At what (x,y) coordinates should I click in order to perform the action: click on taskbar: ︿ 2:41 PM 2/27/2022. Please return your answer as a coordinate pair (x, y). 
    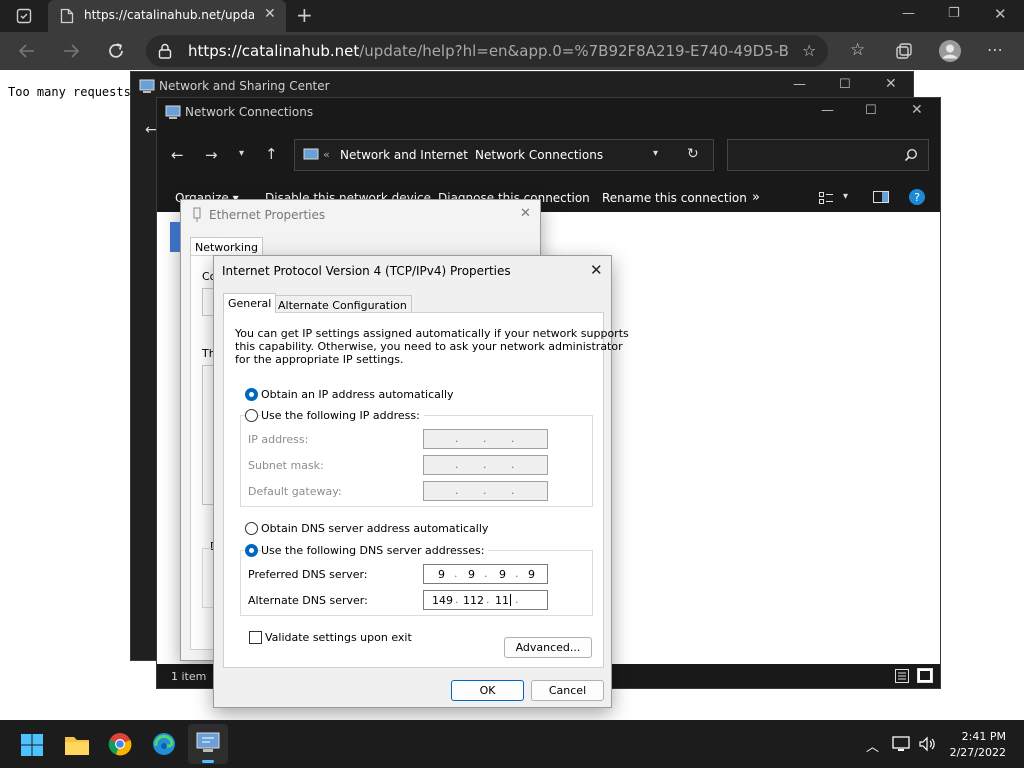
    Looking at the image, I should click on (512, 744).